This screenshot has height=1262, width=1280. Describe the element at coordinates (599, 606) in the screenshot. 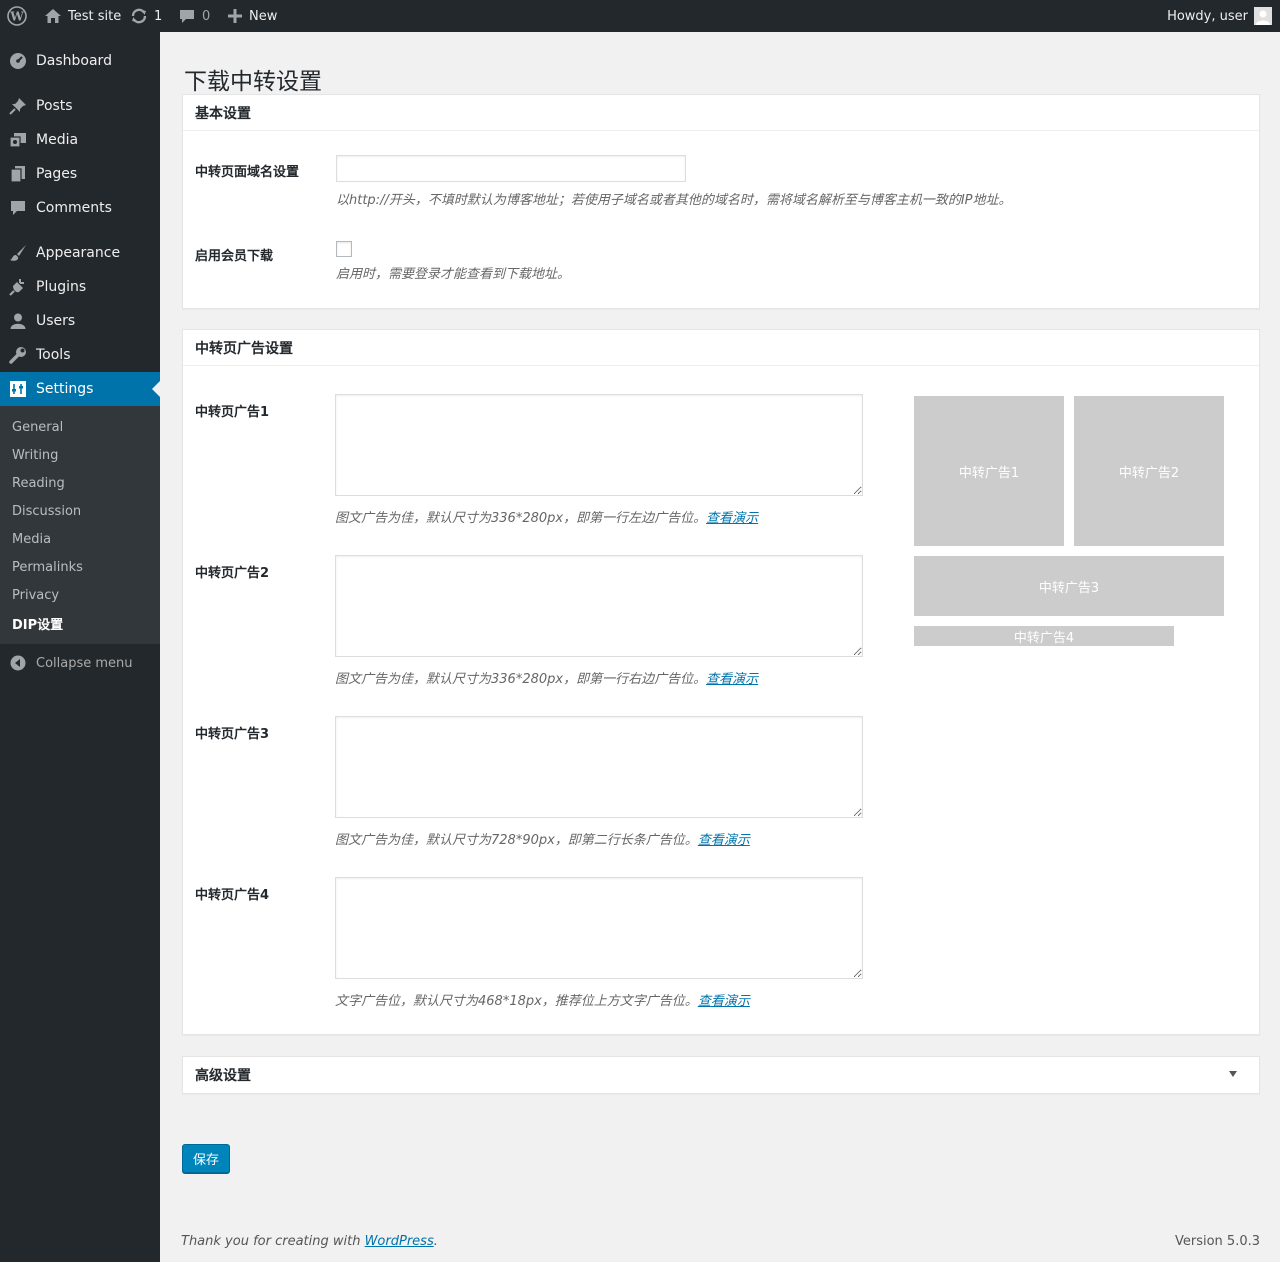

I see `ad2-textarea` at that location.